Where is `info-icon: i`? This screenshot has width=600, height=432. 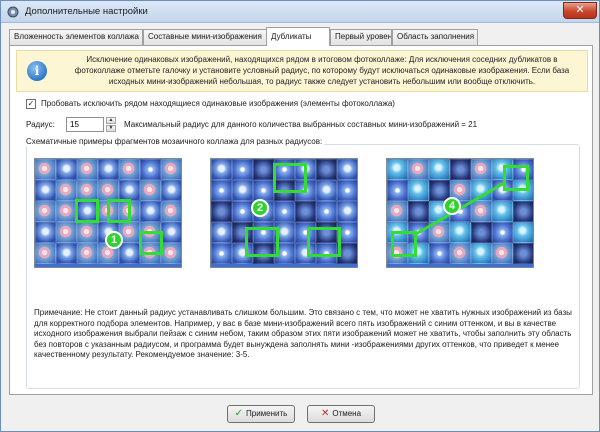
info-icon: i is located at coordinates (37, 71).